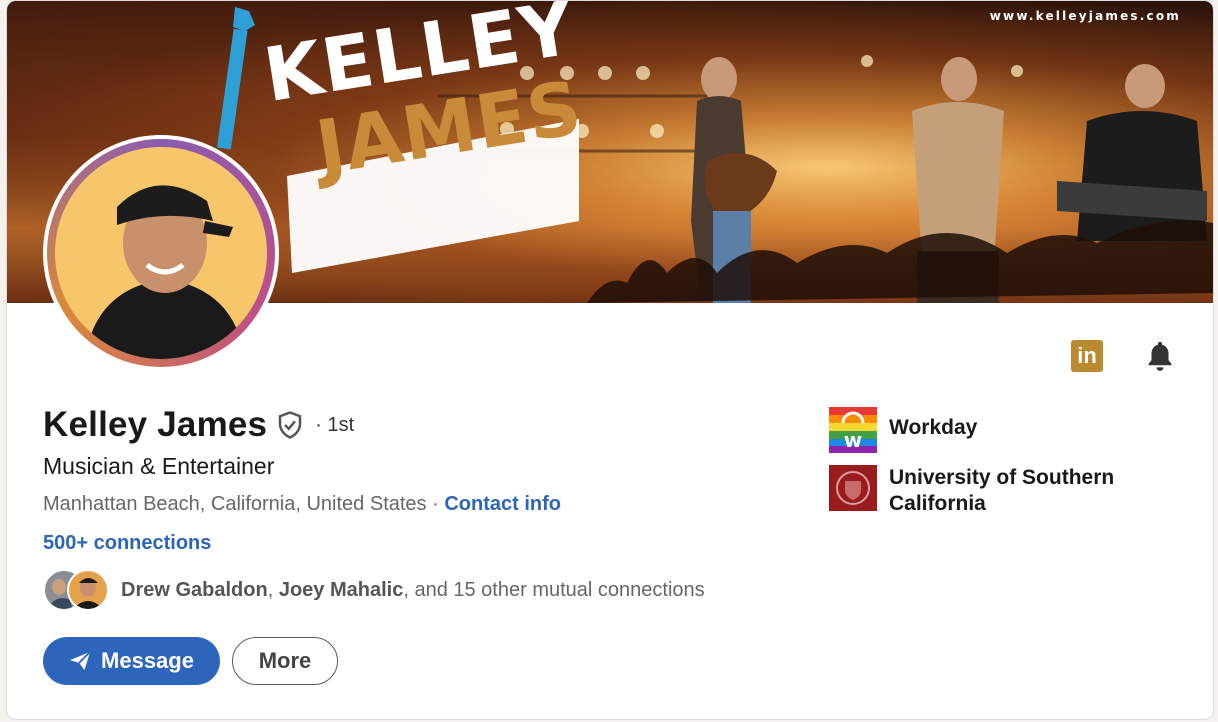  Describe the element at coordinates (984, 430) in the screenshot. I see `org-workday: w Workday` at that location.